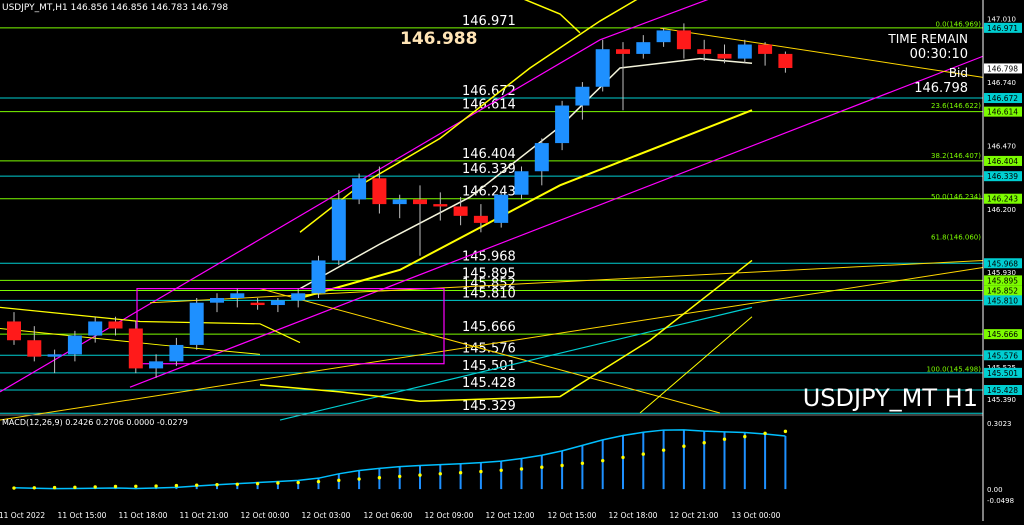  Describe the element at coordinates (956, 156) in the screenshot. I see `fib-label: 38.2(146.407)` at that location.